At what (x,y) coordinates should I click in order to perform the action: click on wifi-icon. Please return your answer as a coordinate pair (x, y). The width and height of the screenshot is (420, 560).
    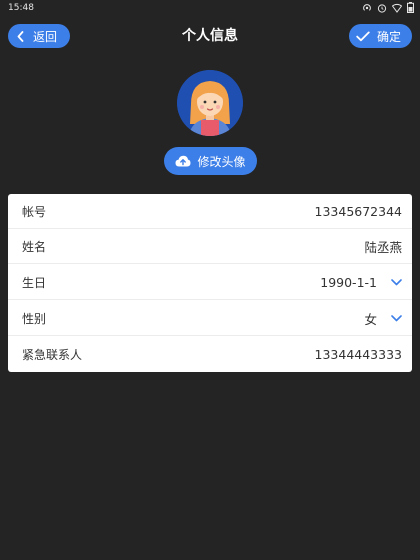
    Looking at the image, I should click on (397, 8).